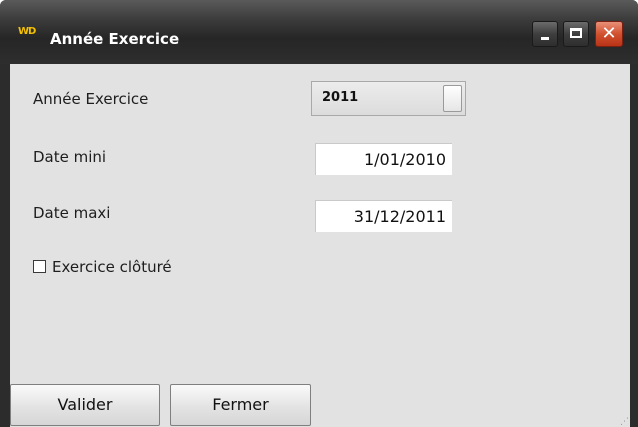 This screenshot has height=427, width=638. What do you see at coordinates (39, 266) in the screenshot?
I see `exercice-closed-checkbox` at bounding box center [39, 266].